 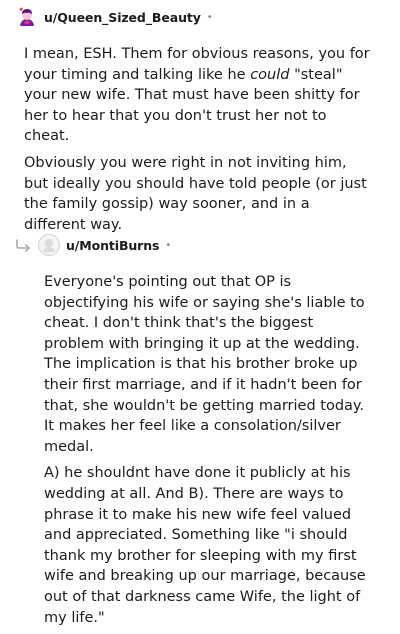 I want to click on default-avatar-icon, so click(x=49, y=245).